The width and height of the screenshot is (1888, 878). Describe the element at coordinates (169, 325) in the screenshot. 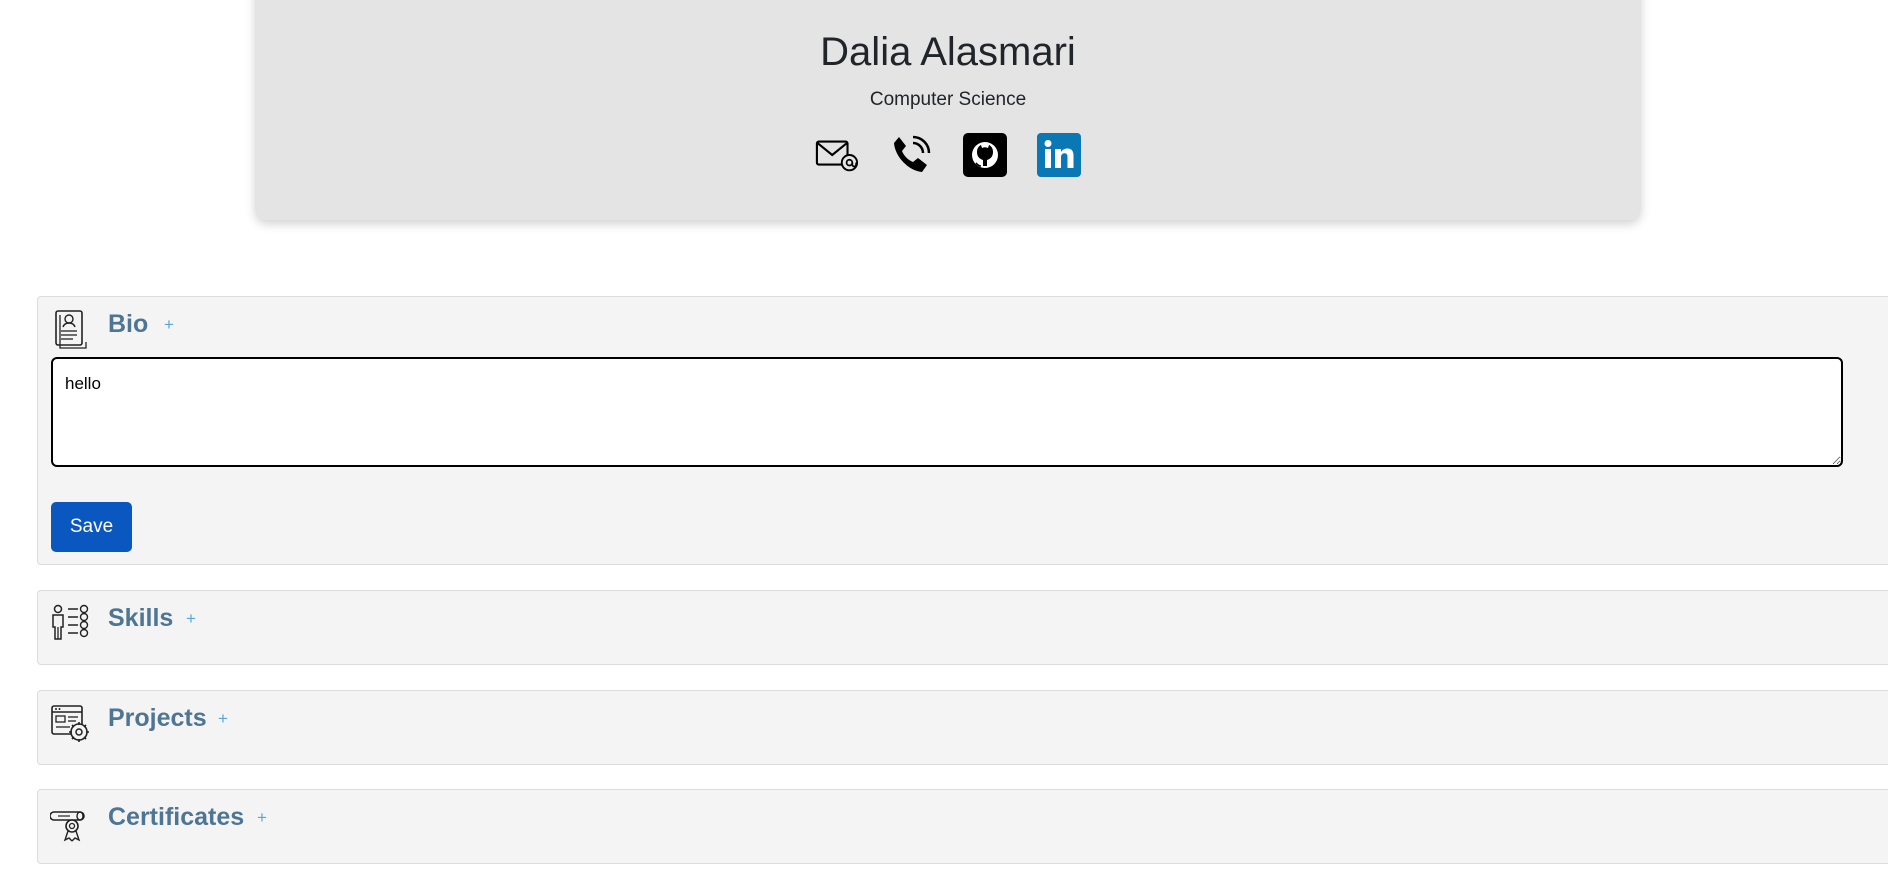

I see `add-bio-button: +` at that location.